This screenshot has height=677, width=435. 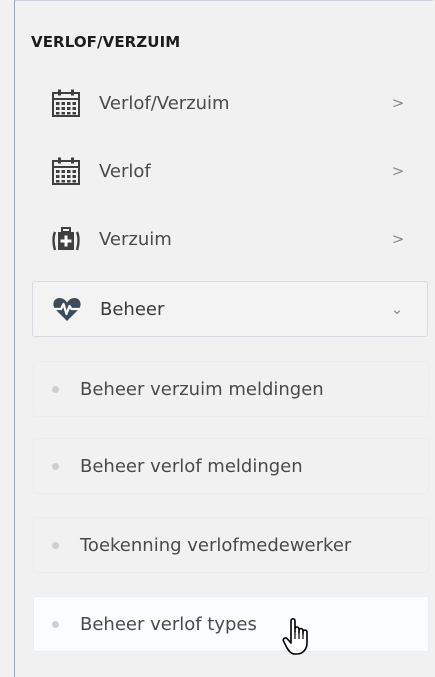 I want to click on submenu-item-beheer-verzuim-meldingen: Beheer verzuim meldingen, so click(x=231, y=389).